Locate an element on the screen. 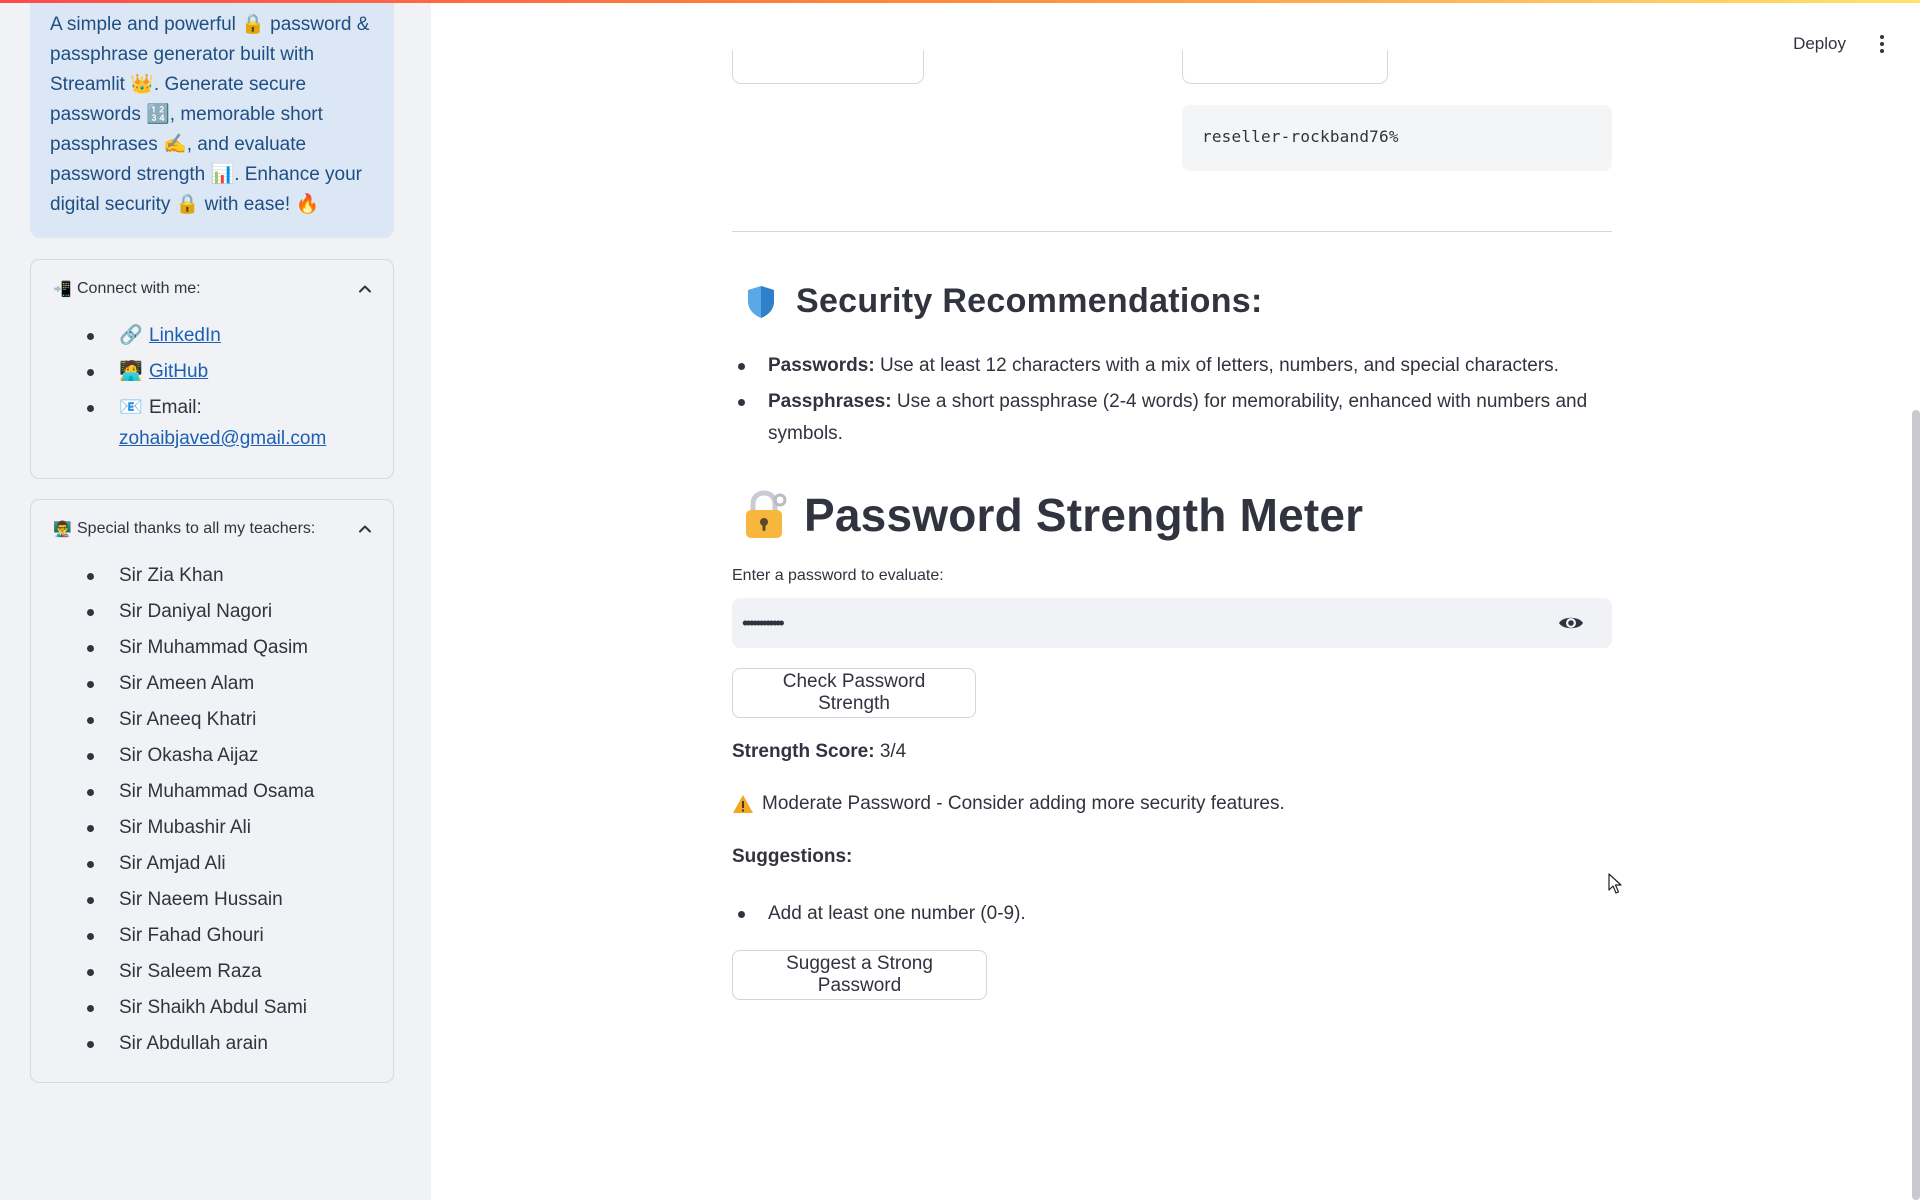 This screenshot has width=1920, height=1200. github-link: GitHub is located at coordinates (178, 371).